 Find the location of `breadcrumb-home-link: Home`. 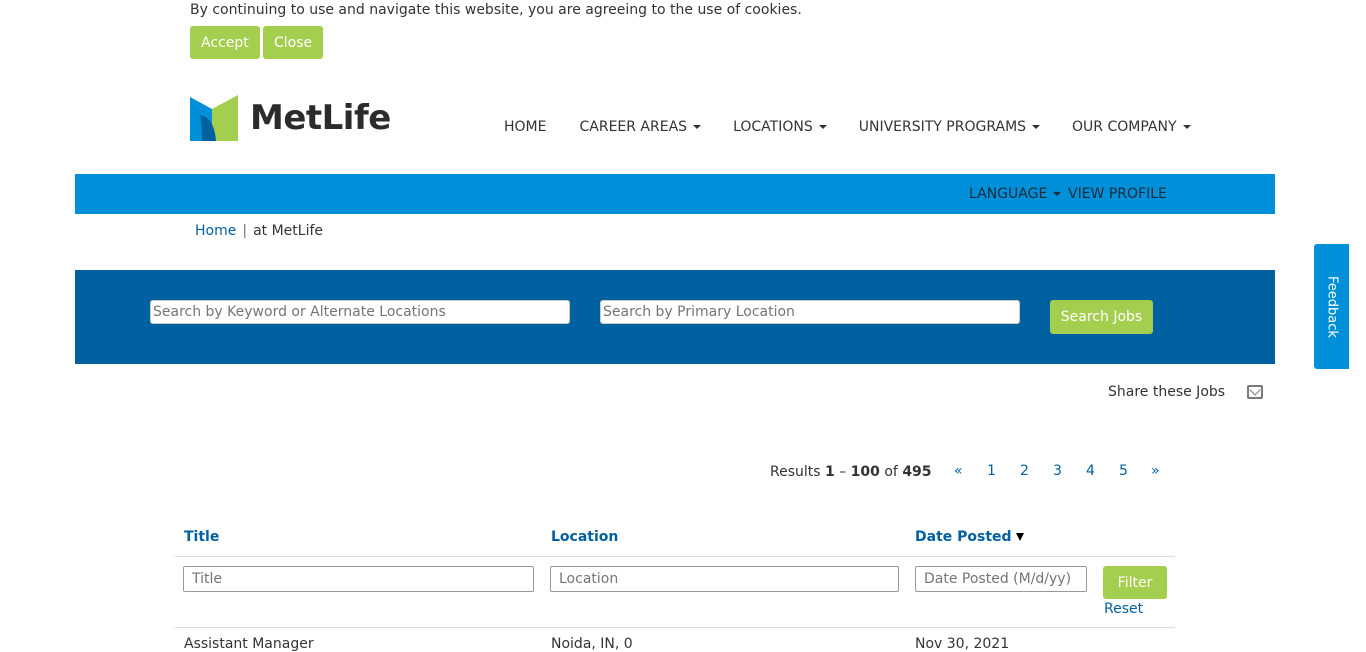

breadcrumb-home-link: Home is located at coordinates (215, 231).